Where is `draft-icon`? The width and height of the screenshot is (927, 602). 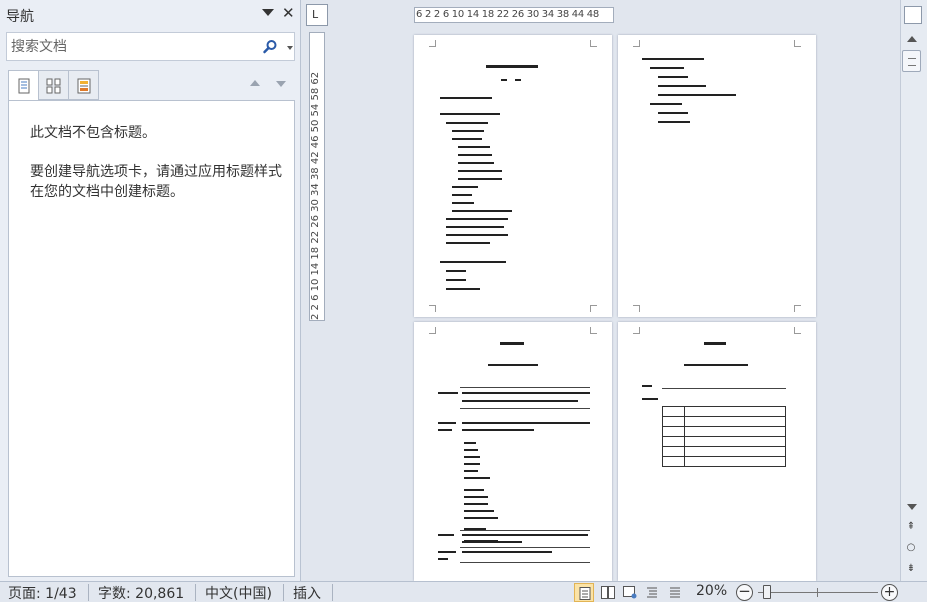
draft-icon is located at coordinates (675, 592).